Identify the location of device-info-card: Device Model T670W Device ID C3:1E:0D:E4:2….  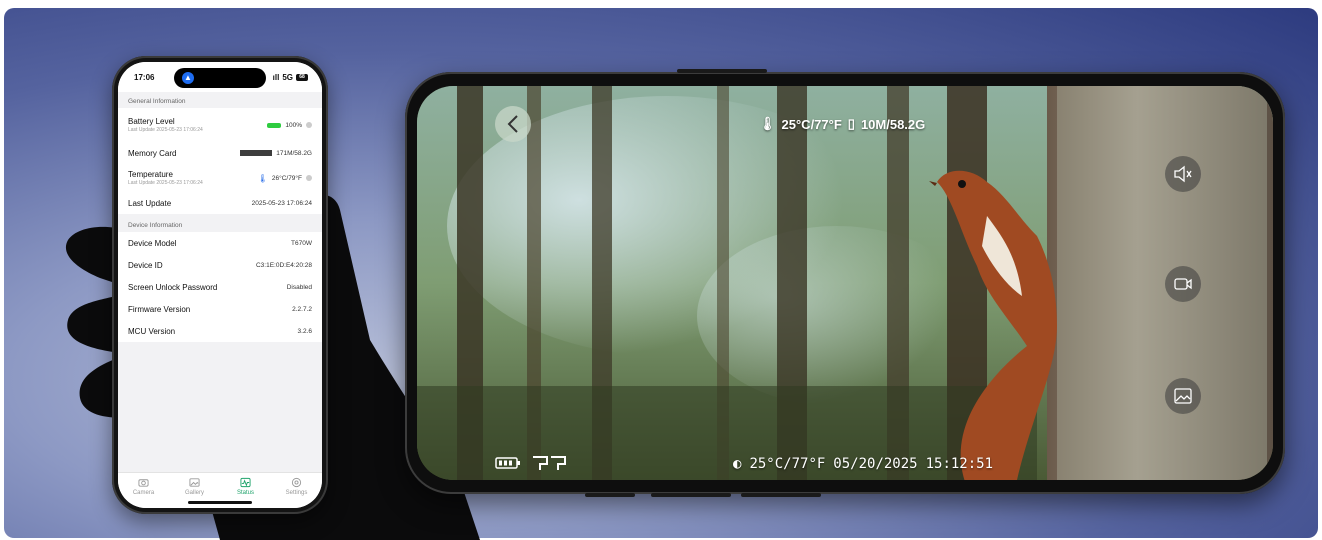
(220, 287).